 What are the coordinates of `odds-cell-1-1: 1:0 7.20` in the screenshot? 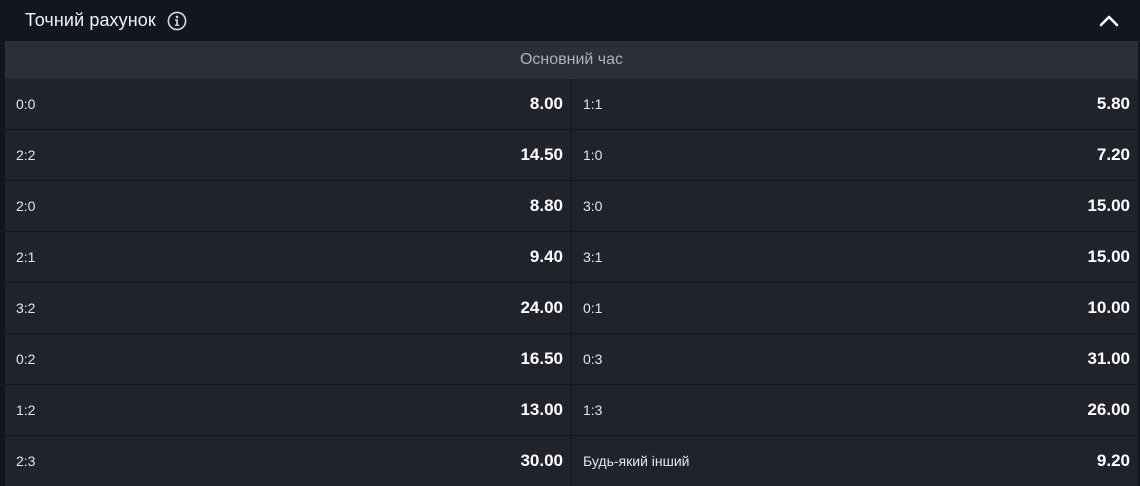 It's located at (855, 155).